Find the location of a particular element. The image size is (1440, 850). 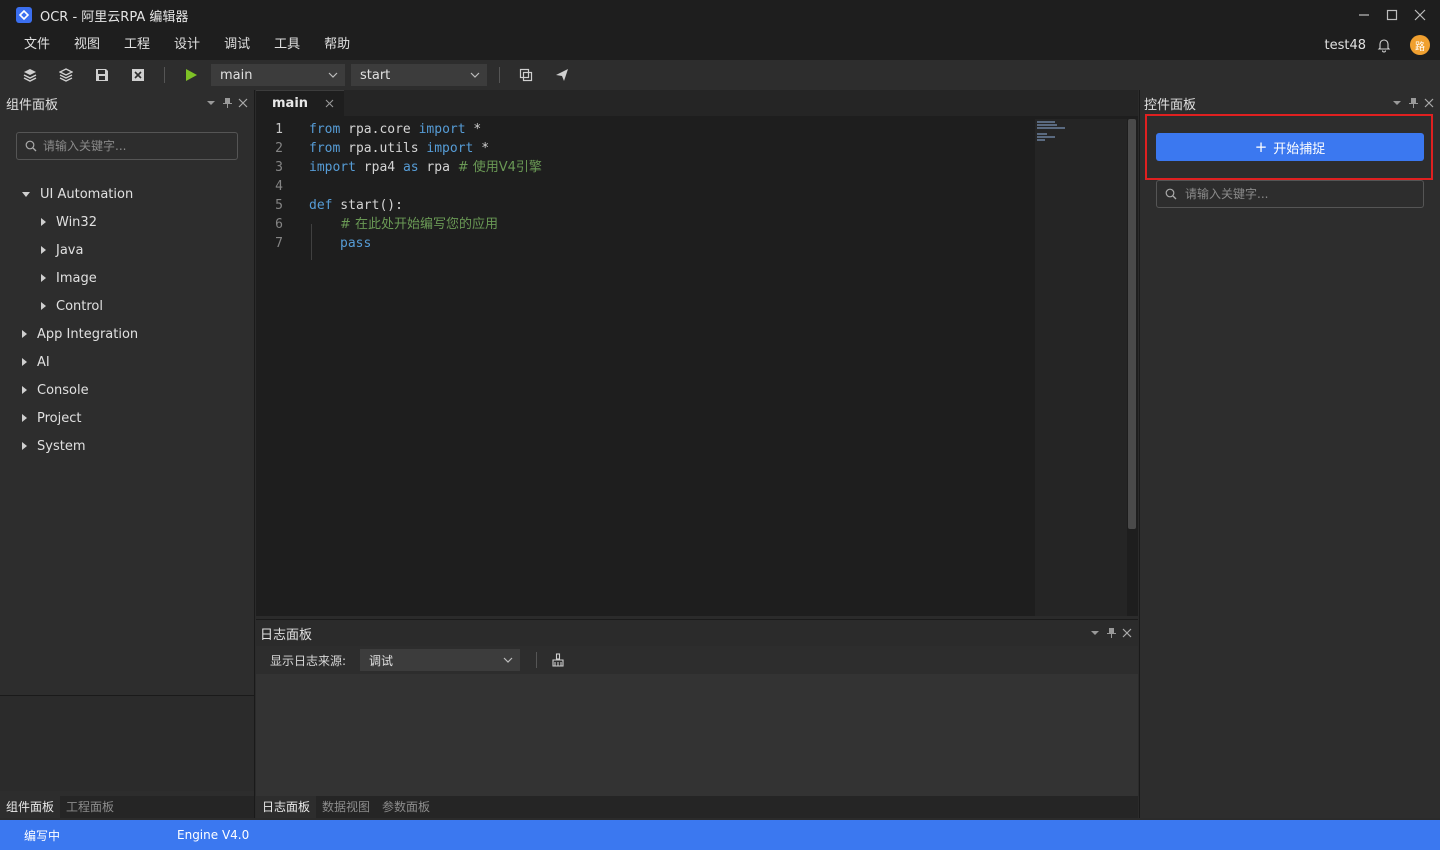

run-button is located at coordinates (191, 75).